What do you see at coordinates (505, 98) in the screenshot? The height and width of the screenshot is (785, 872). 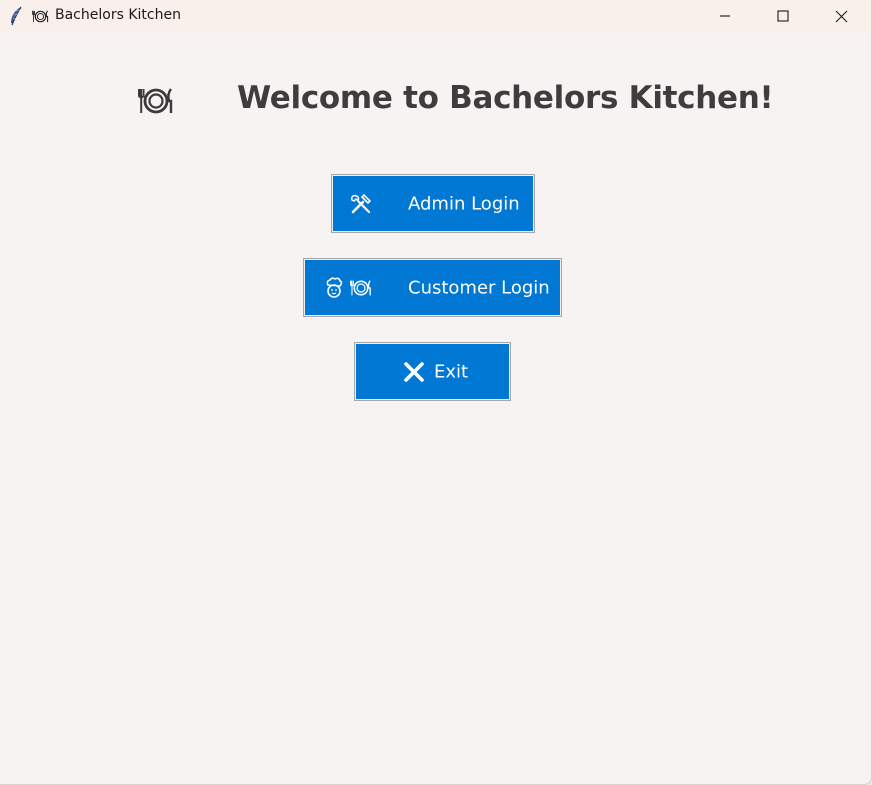 I see `welcome-heading: Welcome to Bachelors Kitchen!` at bounding box center [505, 98].